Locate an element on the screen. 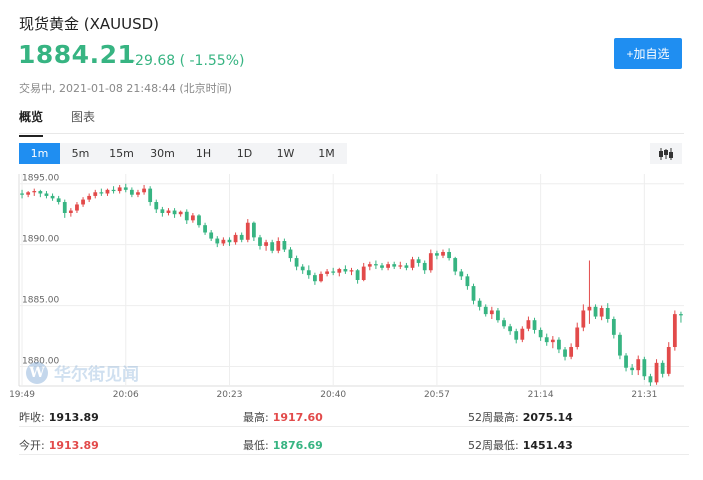 This screenshot has width=703, height=480. x-tick-label: 20:23 is located at coordinates (230, 395).